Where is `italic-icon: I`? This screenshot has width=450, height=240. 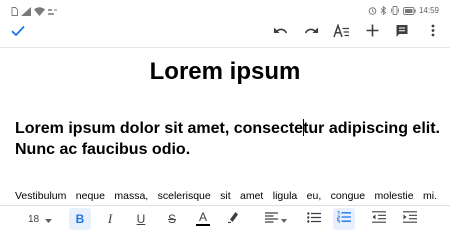
italic-icon: I is located at coordinates (110, 218).